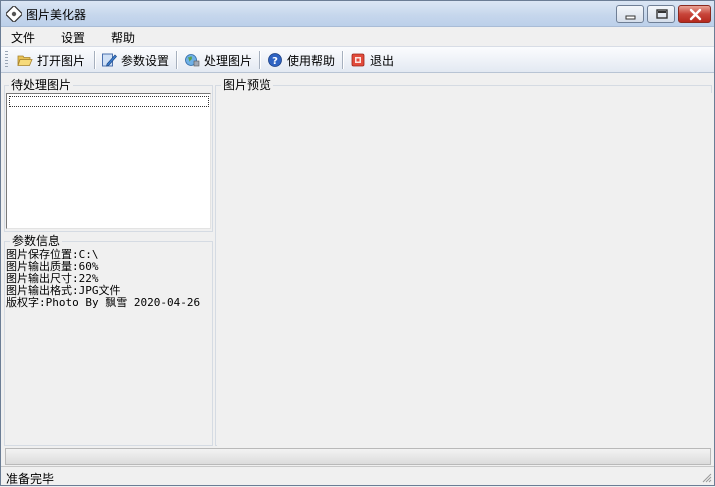 This screenshot has width=715, height=487. I want to click on status-bar: 准备完毕, so click(357, 476).